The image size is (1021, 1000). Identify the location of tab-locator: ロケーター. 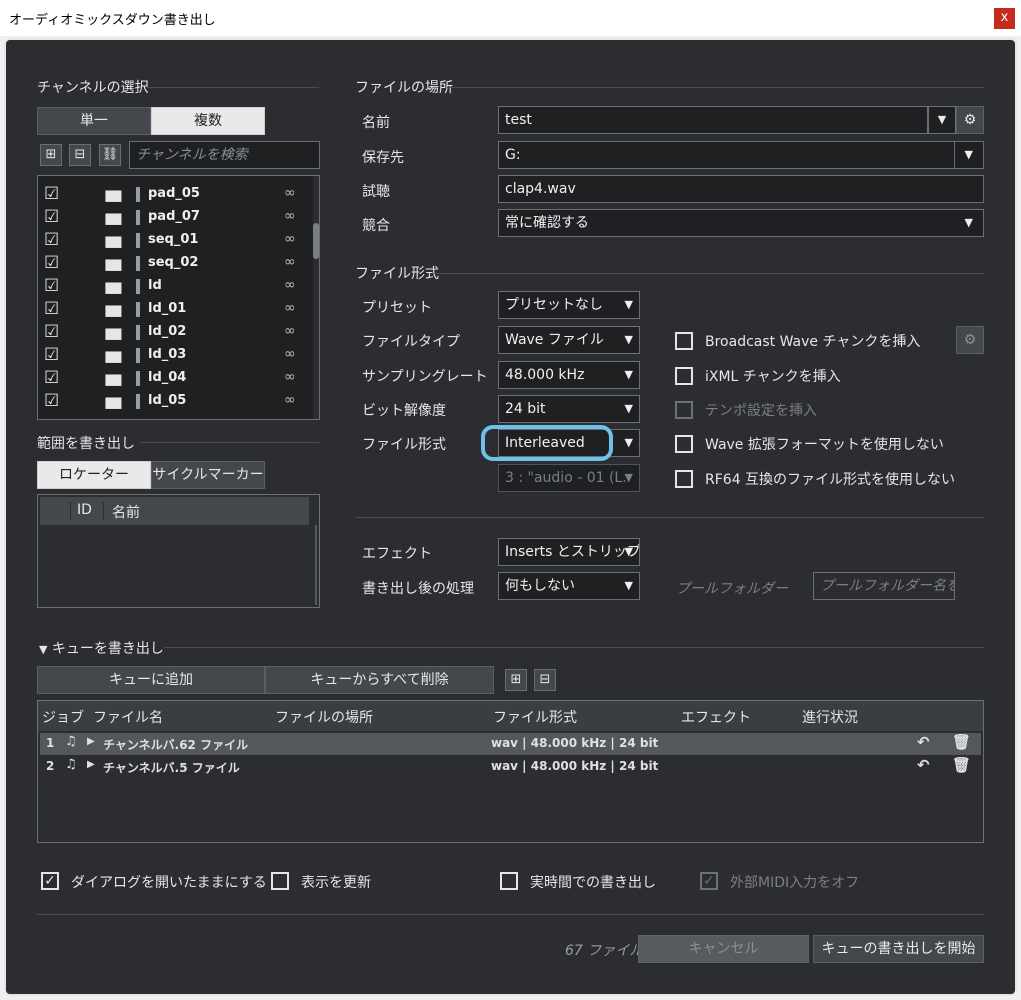
(94, 475).